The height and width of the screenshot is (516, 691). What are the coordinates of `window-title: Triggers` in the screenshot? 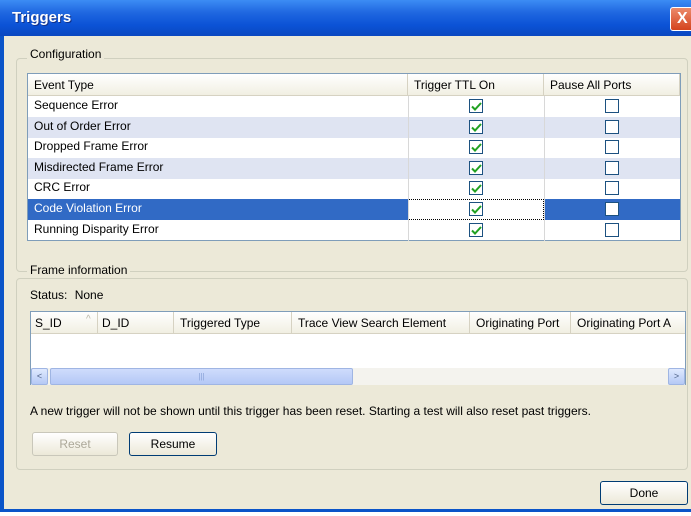 It's located at (42, 17).